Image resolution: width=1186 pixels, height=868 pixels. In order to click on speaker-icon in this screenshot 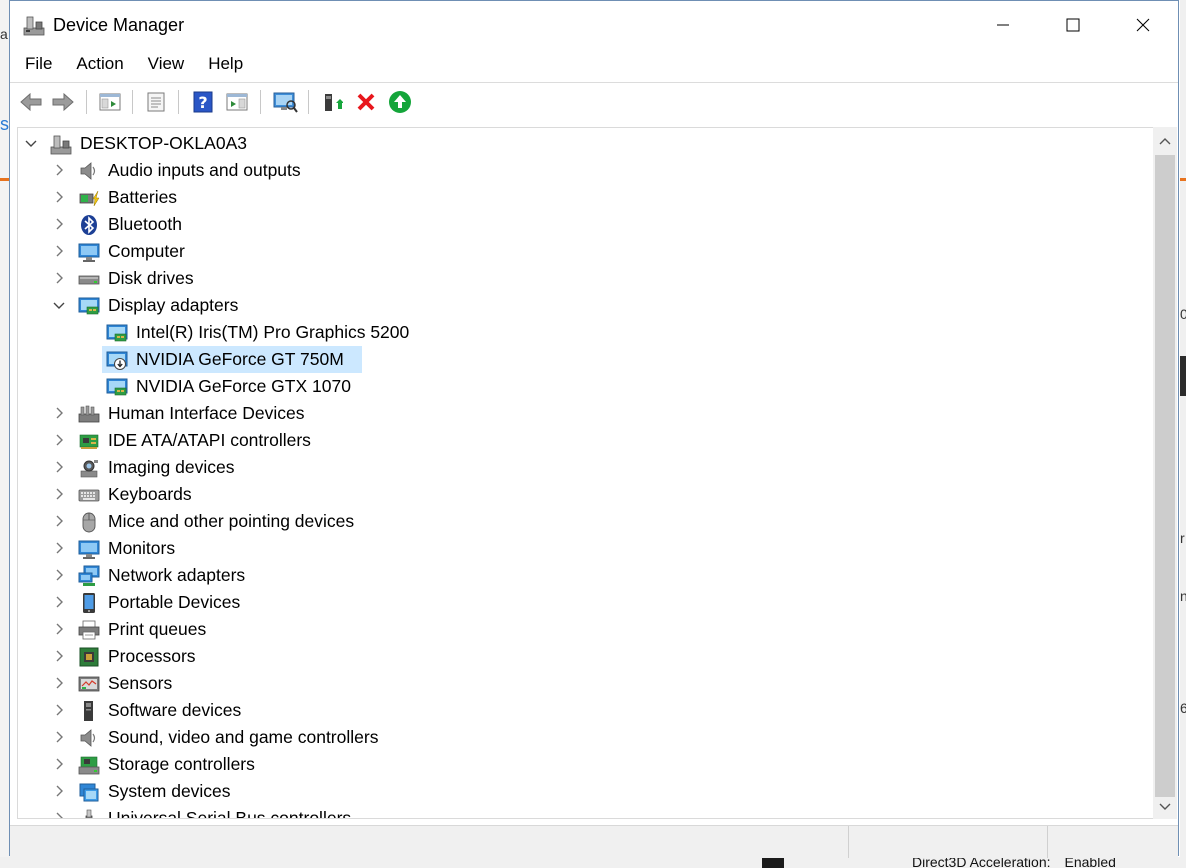, I will do `click(89, 171)`.